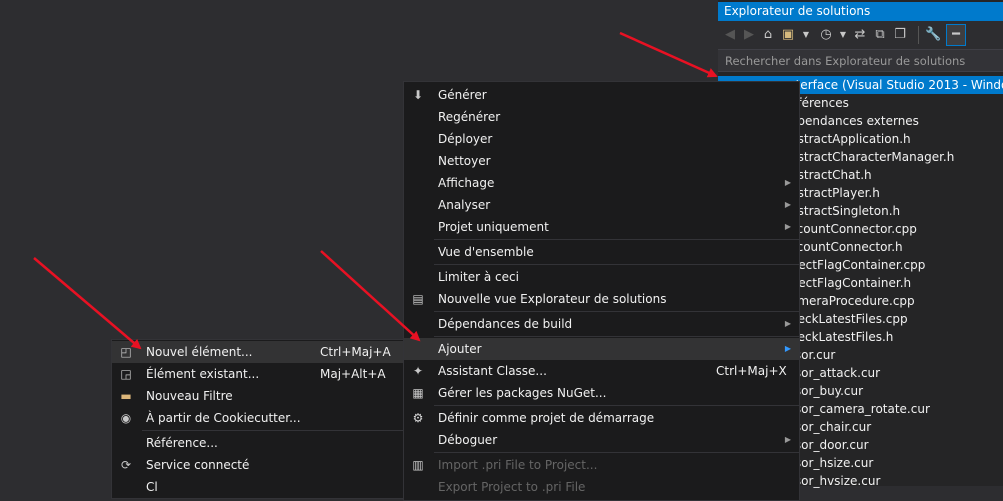 The width and height of the screenshot is (1003, 501). What do you see at coordinates (257, 465) in the screenshot?
I see `add-submenu-item-service-connect: ⟳ Service connecté` at bounding box center [257, 465].